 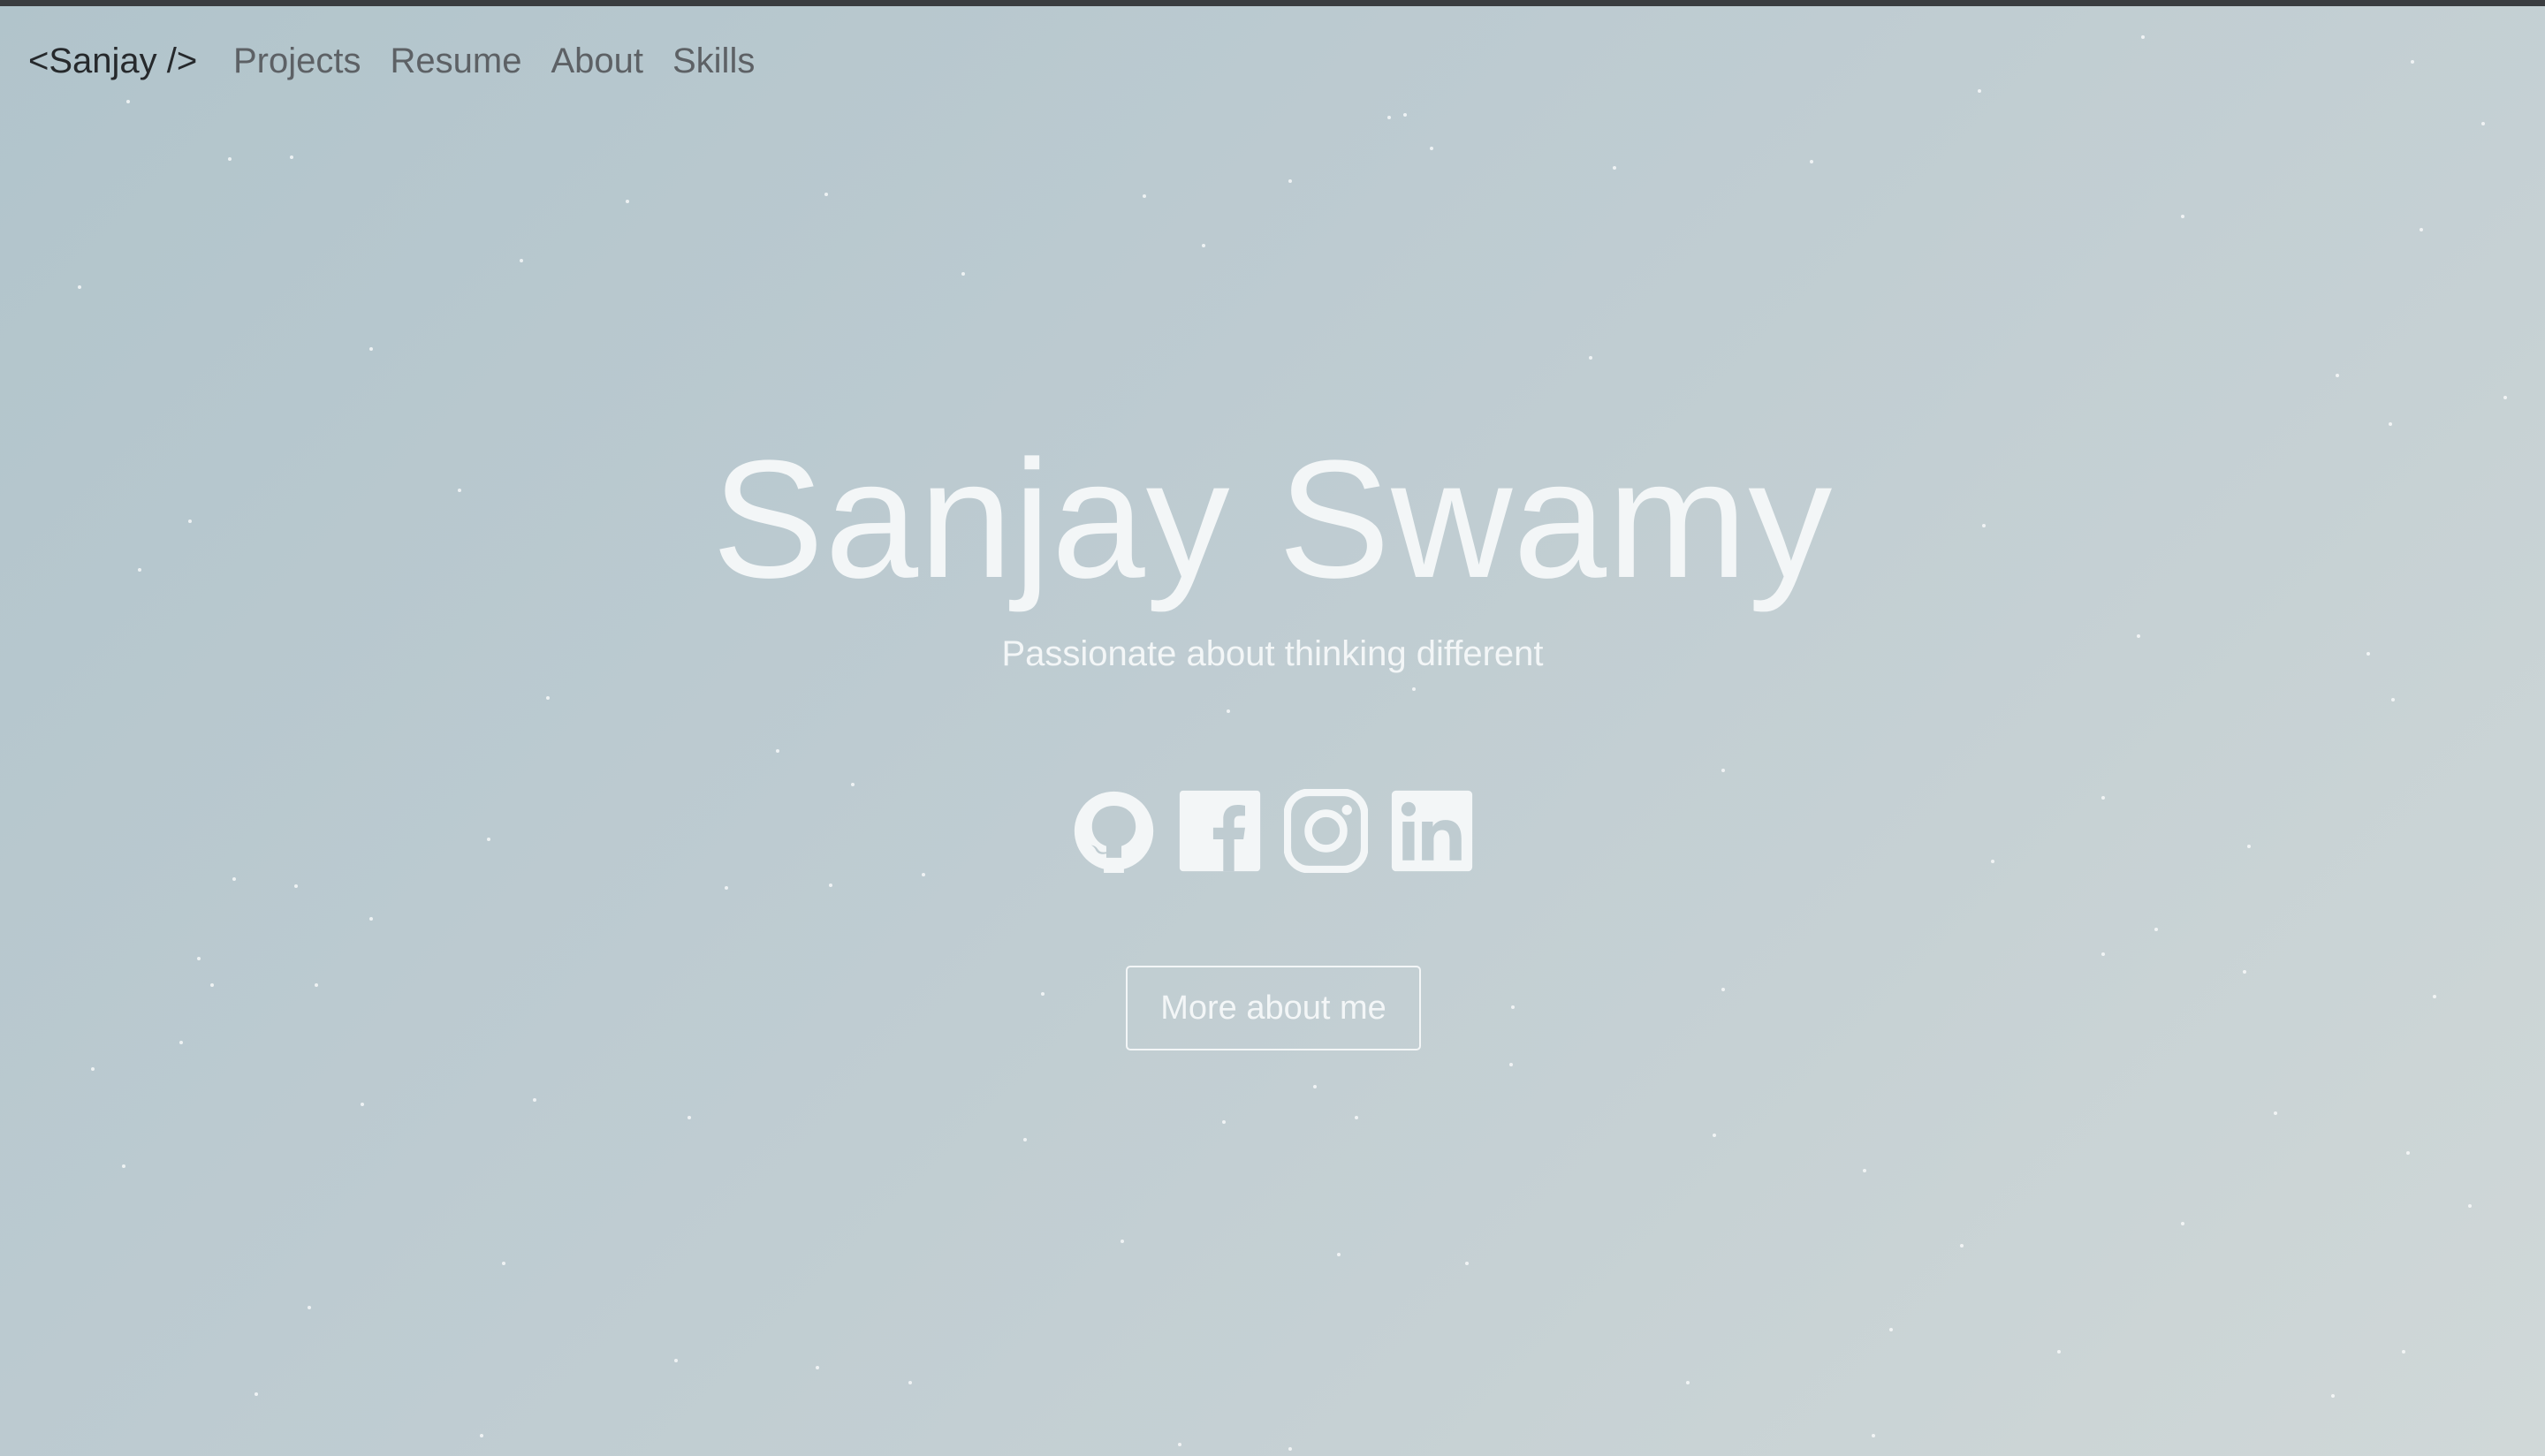 I want to click on linkedin-link, so click(x=1432, y=831).